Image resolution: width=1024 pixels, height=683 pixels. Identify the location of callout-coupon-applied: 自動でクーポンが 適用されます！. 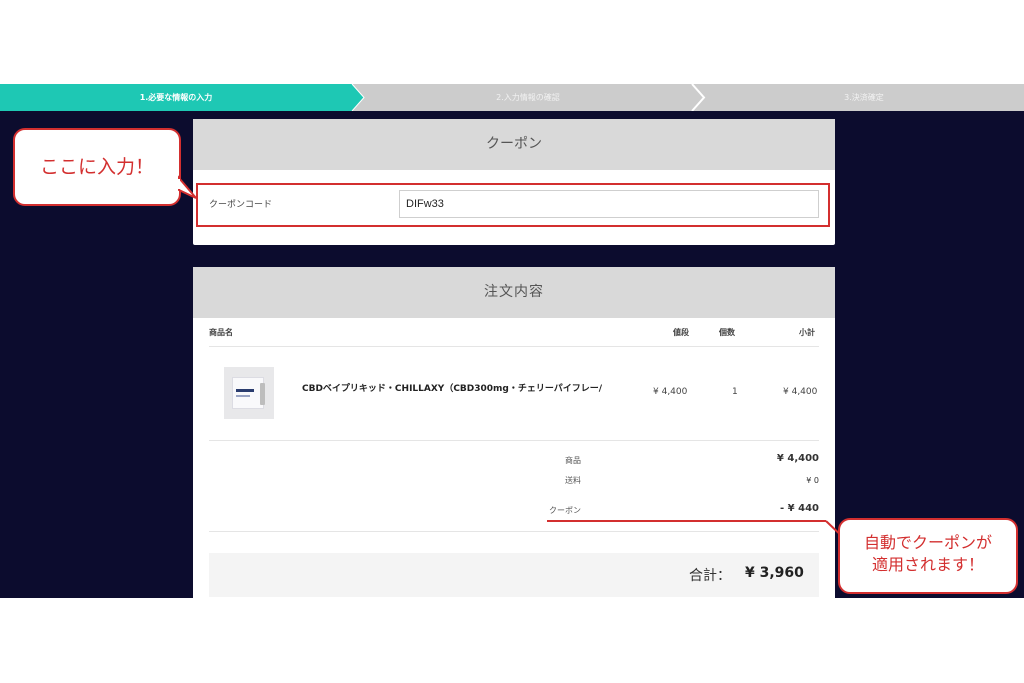
(928, 556).